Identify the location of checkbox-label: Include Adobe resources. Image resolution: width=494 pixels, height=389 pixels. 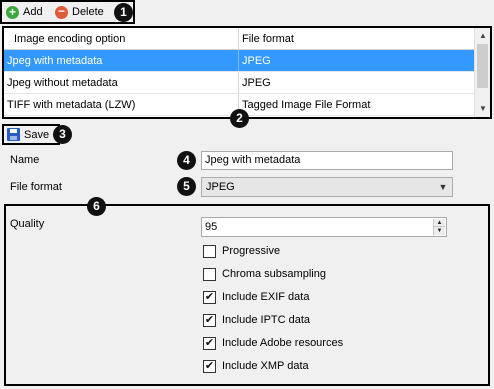
(283, 343).